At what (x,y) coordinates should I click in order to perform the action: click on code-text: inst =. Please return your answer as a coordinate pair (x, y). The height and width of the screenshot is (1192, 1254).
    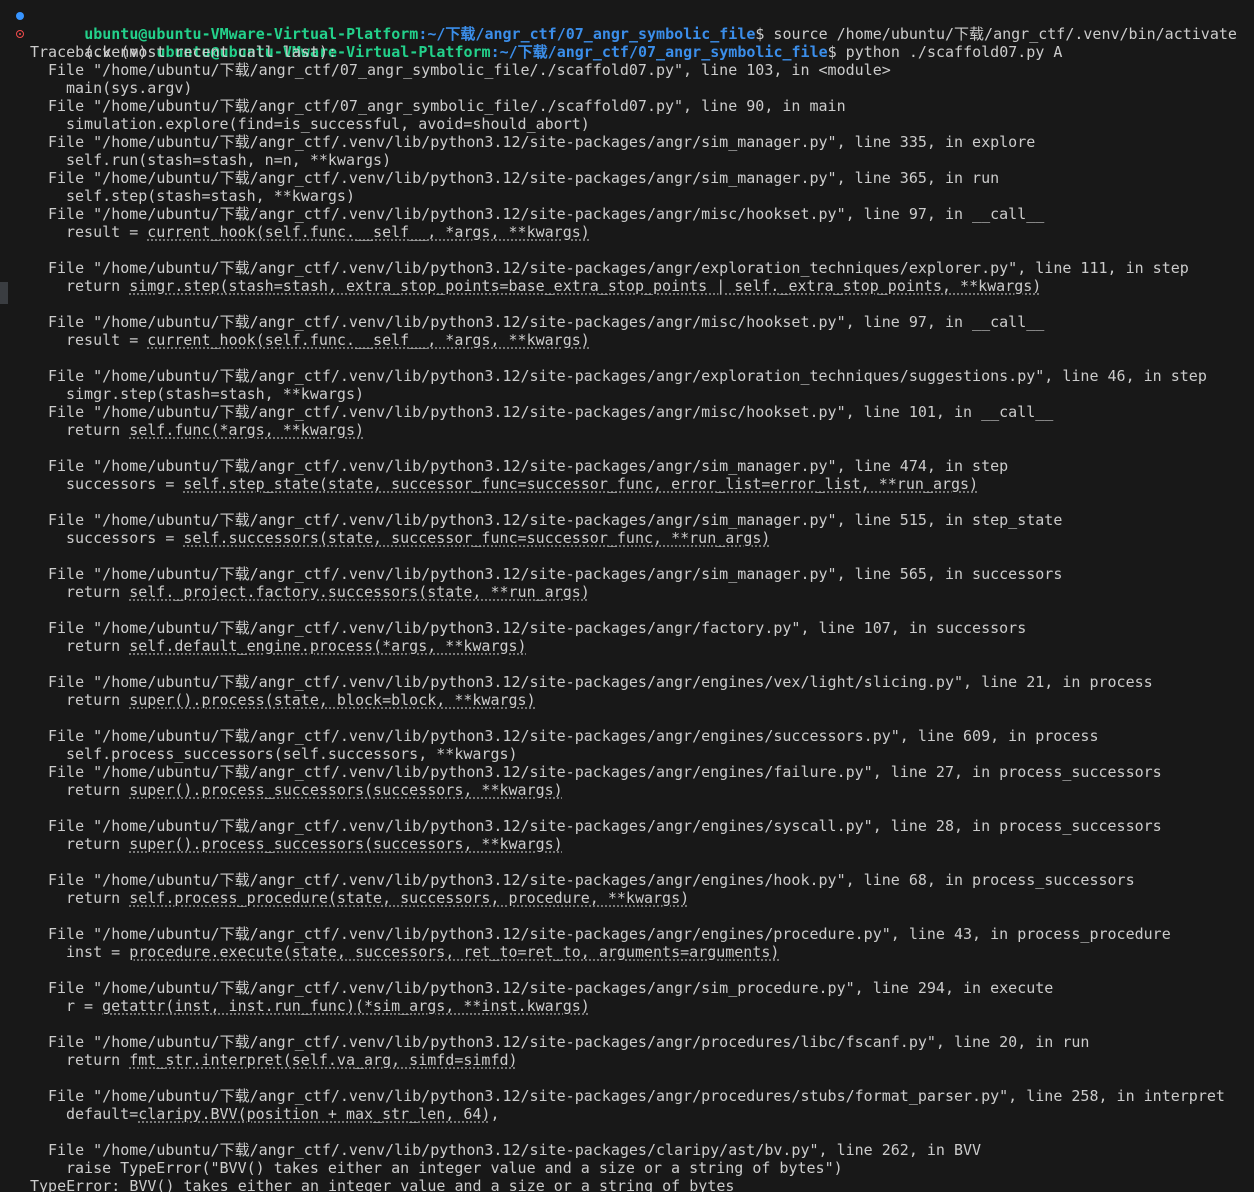
    Looking at the image, I should click on (98, 952).